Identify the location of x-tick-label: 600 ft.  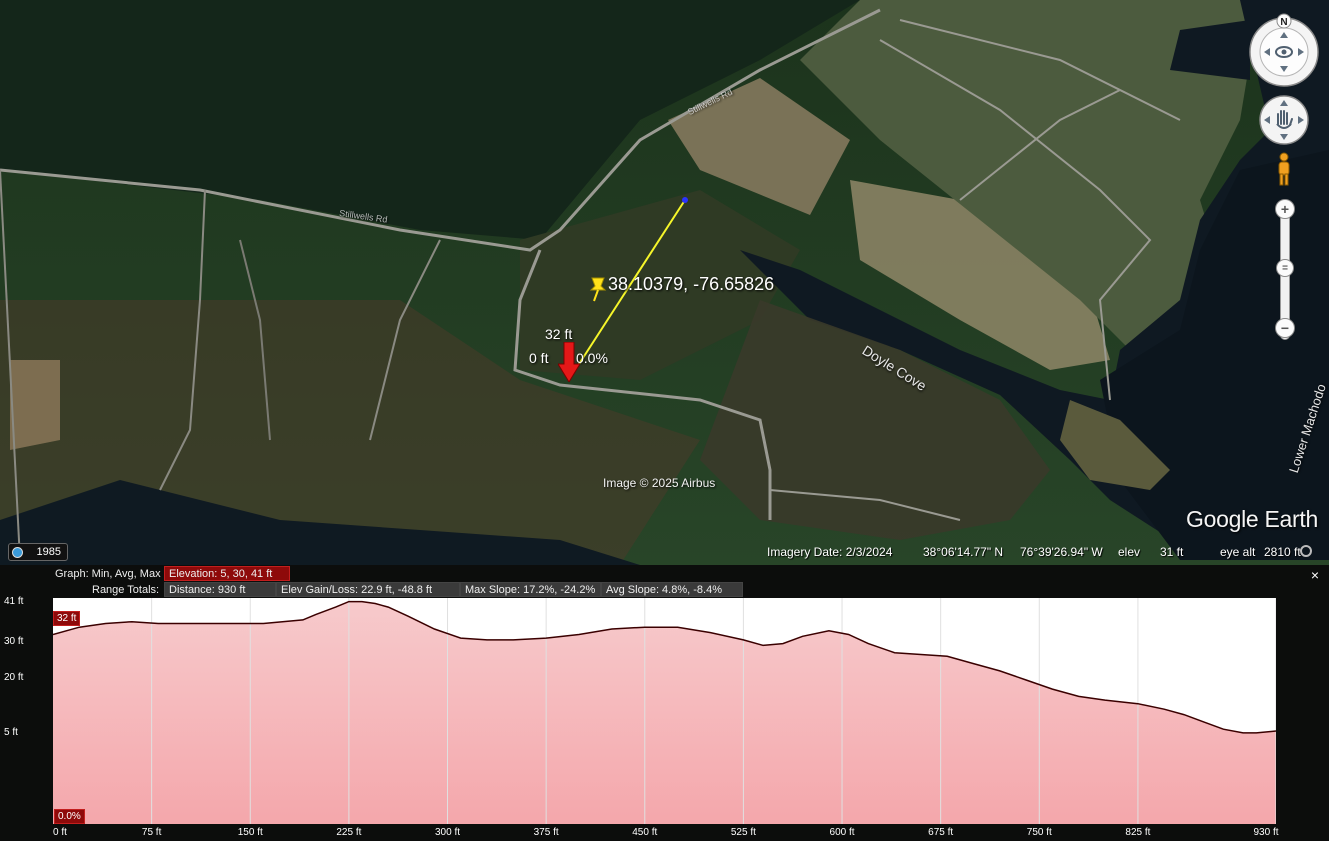
(842, 832).